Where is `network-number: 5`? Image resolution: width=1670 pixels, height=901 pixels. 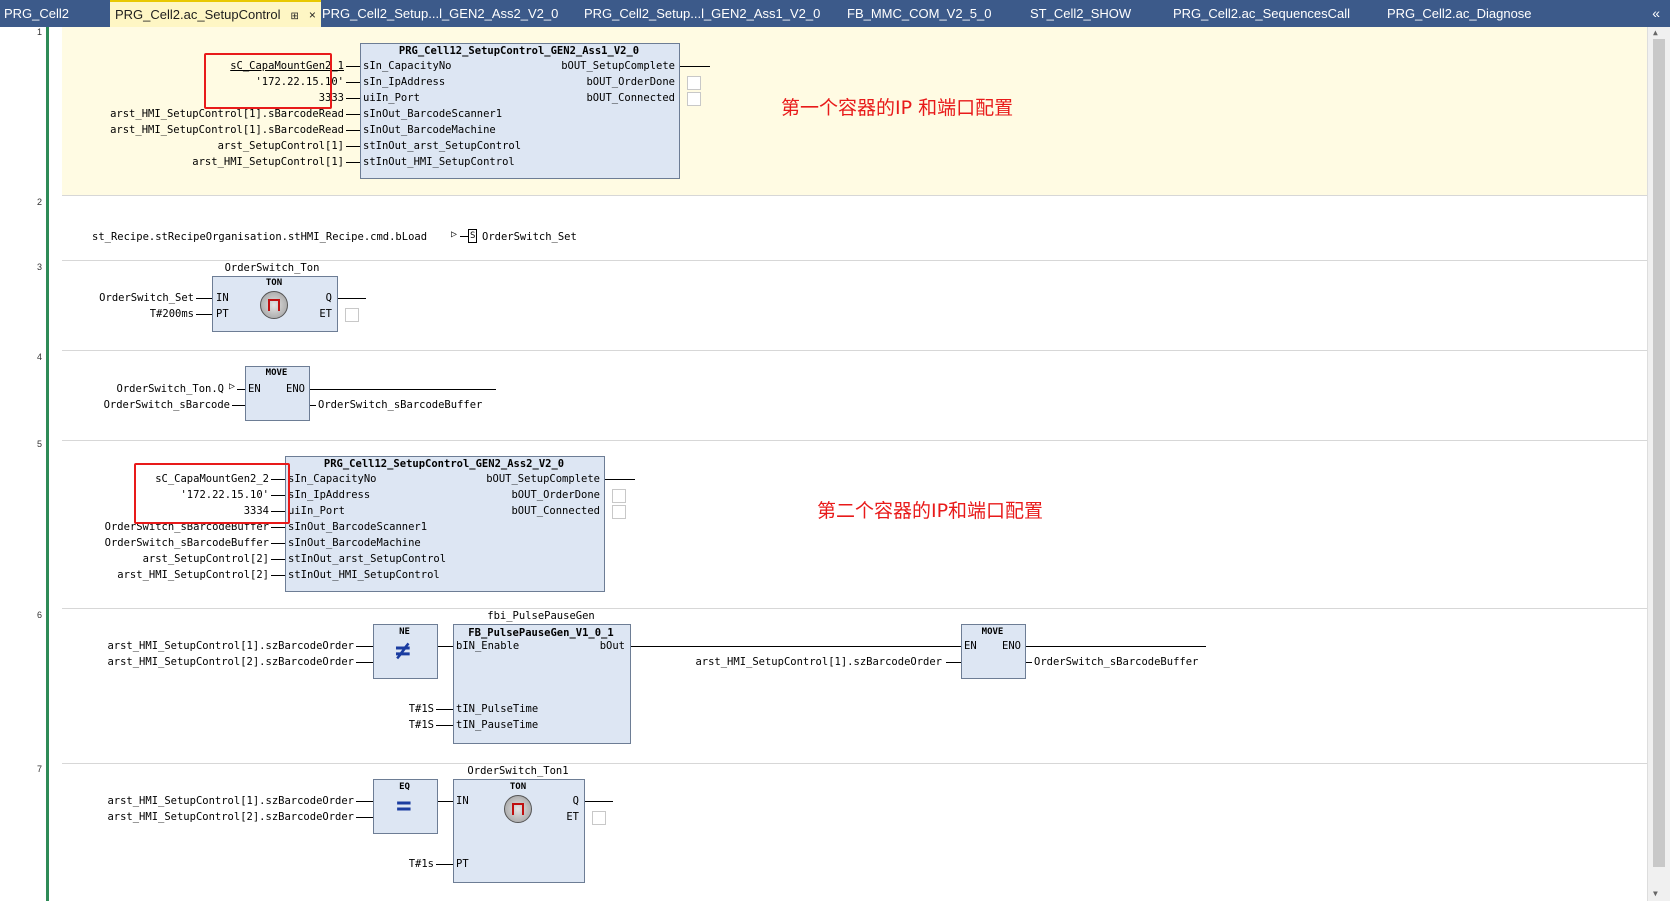
network-number: 5 is located at coordinates (40, 444).